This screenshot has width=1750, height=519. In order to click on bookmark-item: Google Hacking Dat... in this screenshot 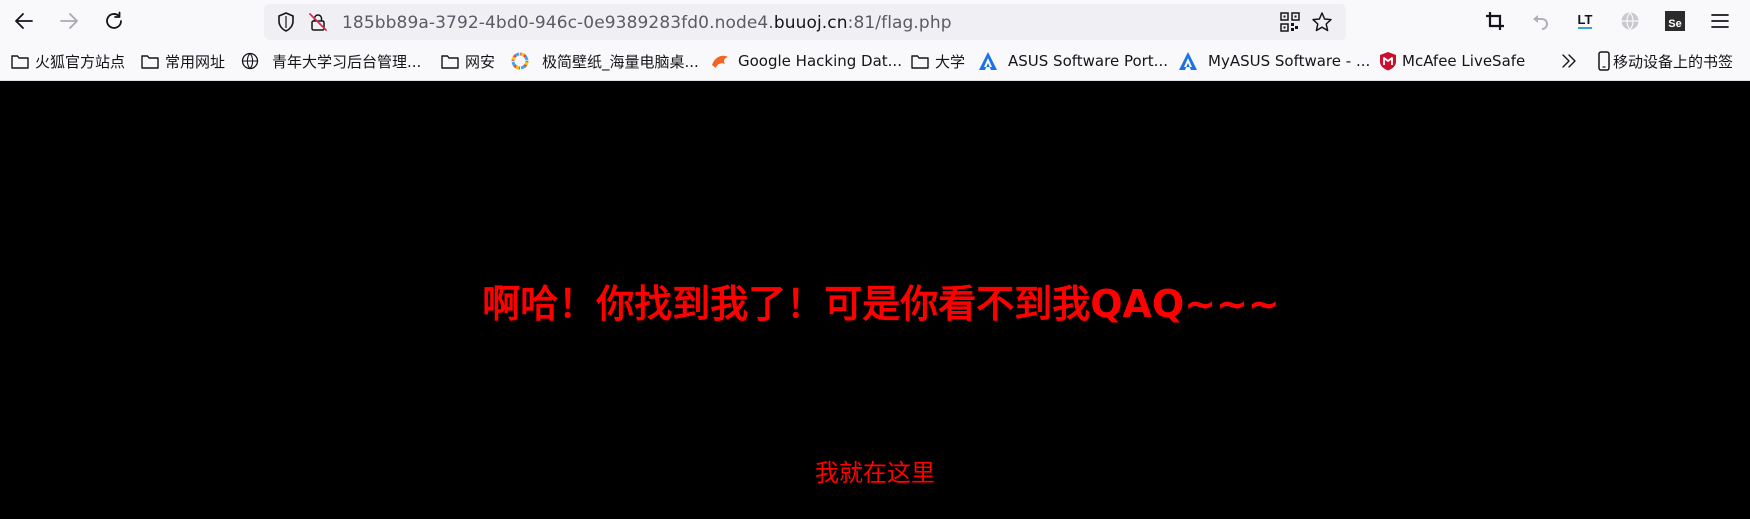, I will do `click(806, 61)`.